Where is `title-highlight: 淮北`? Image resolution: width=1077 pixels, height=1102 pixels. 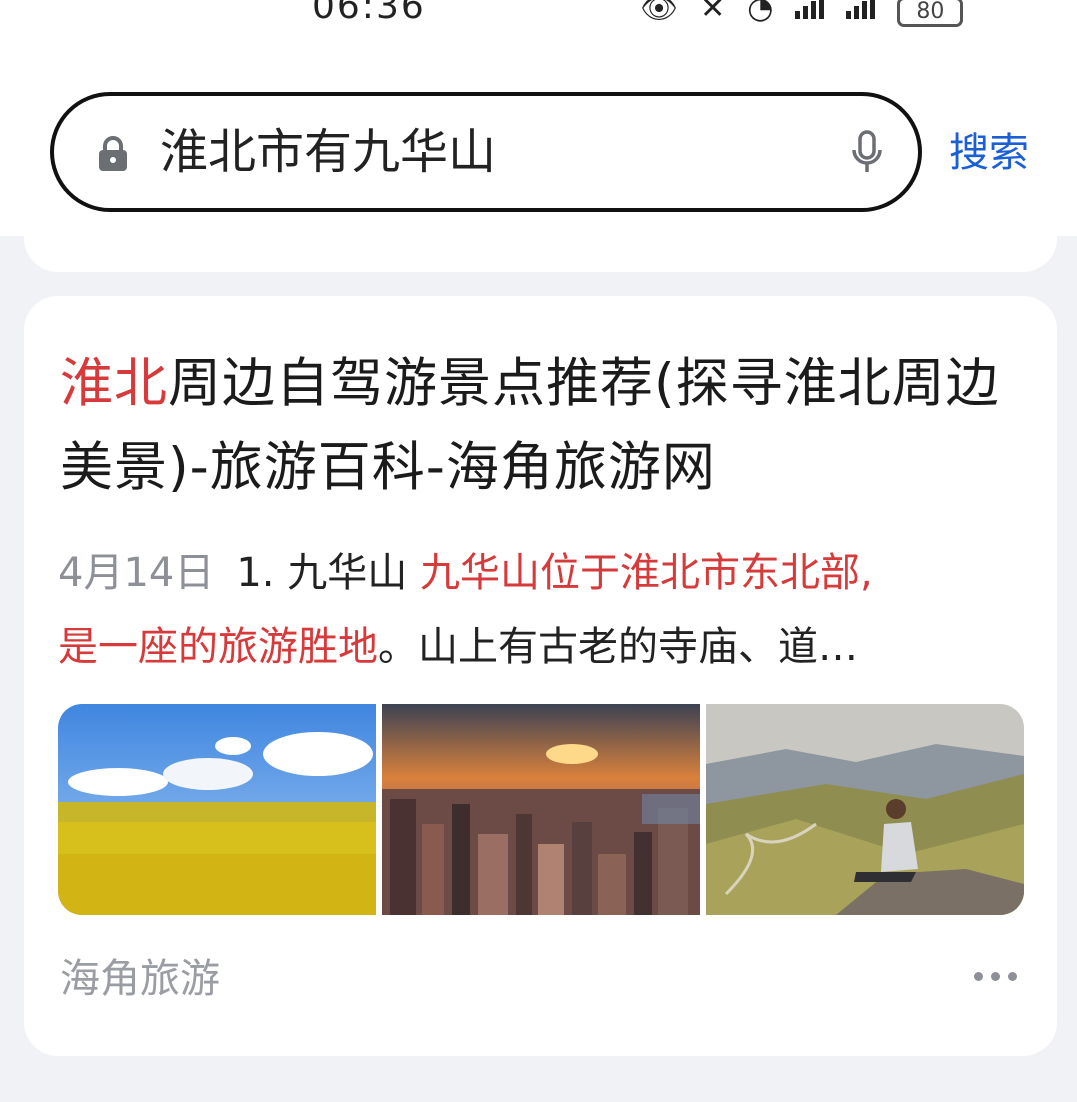
title-highlight: 淮北 is located at coordinates (114, 383).